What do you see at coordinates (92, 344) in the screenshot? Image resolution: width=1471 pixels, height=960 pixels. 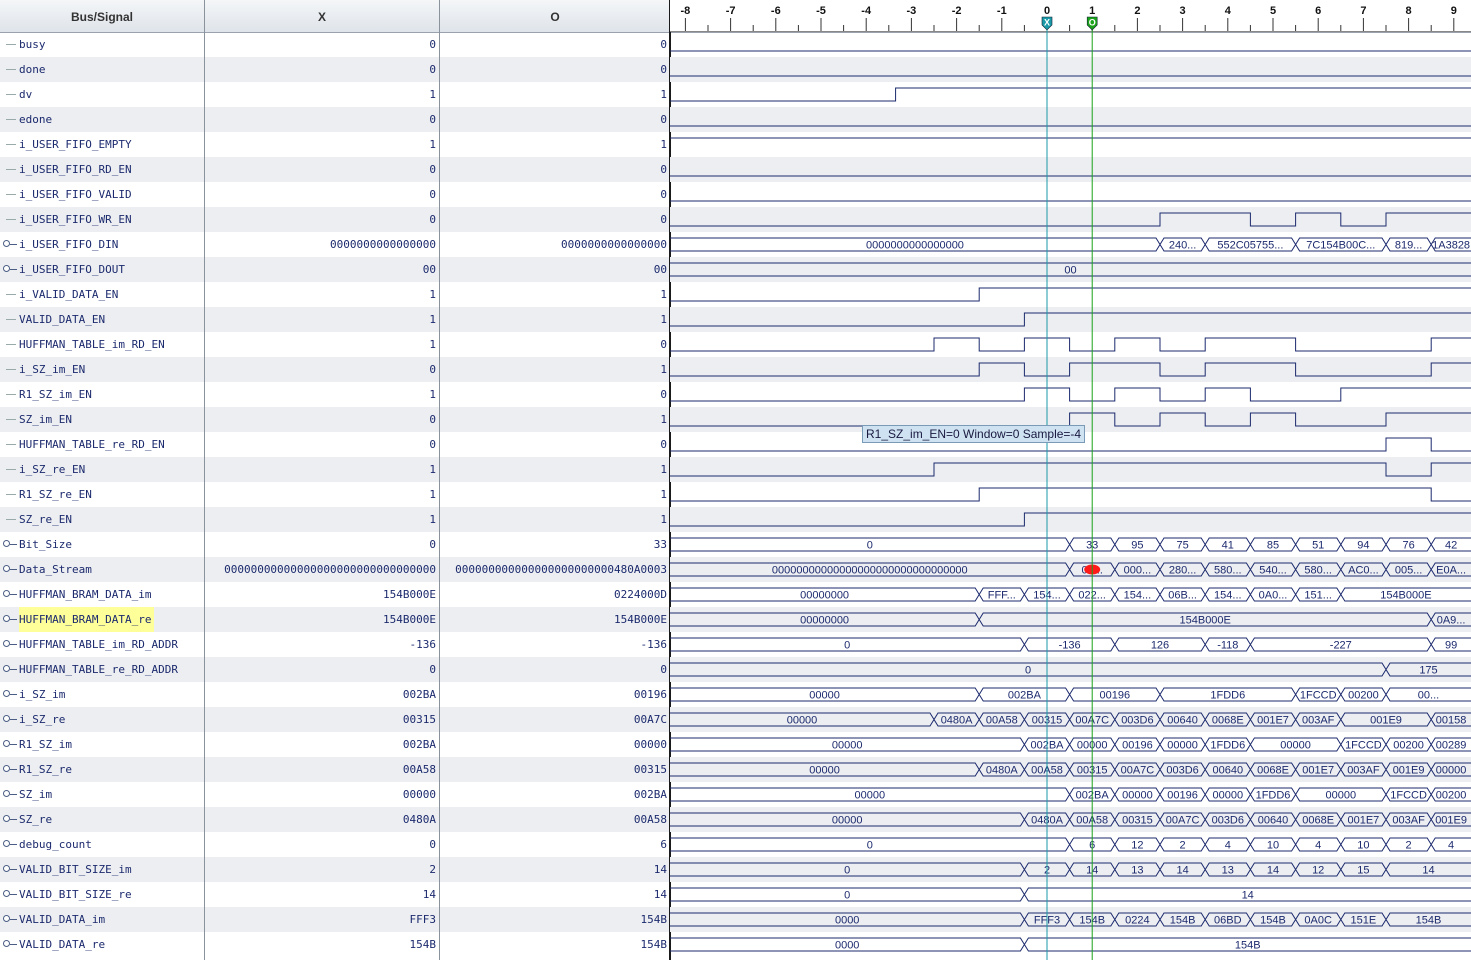 I see `signal-name: HUFFMAN_TABLE_im_RD_EN` at bounding box center [92, 344].